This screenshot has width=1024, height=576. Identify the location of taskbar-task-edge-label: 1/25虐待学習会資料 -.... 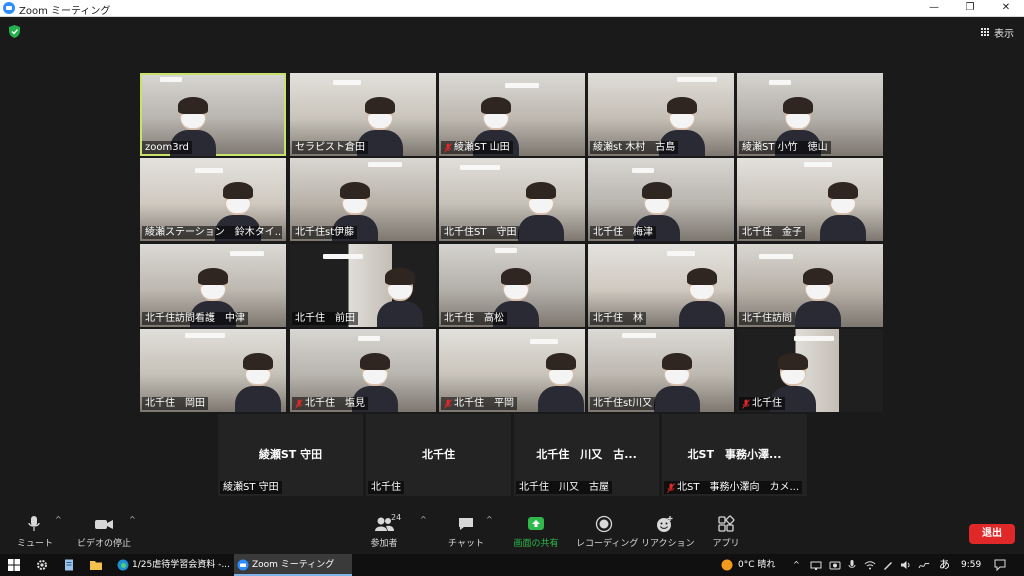
(181, 565).